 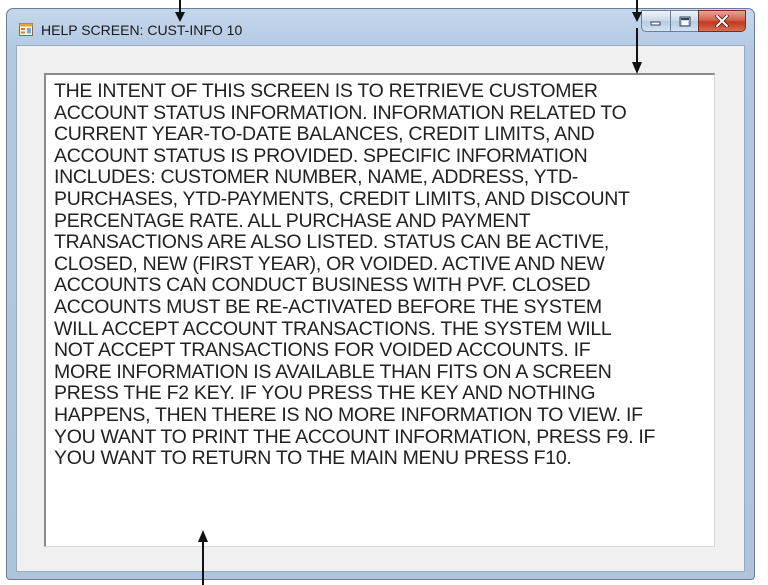 I want to click on callout-arrow-bottom, so click(x=203, y=557).